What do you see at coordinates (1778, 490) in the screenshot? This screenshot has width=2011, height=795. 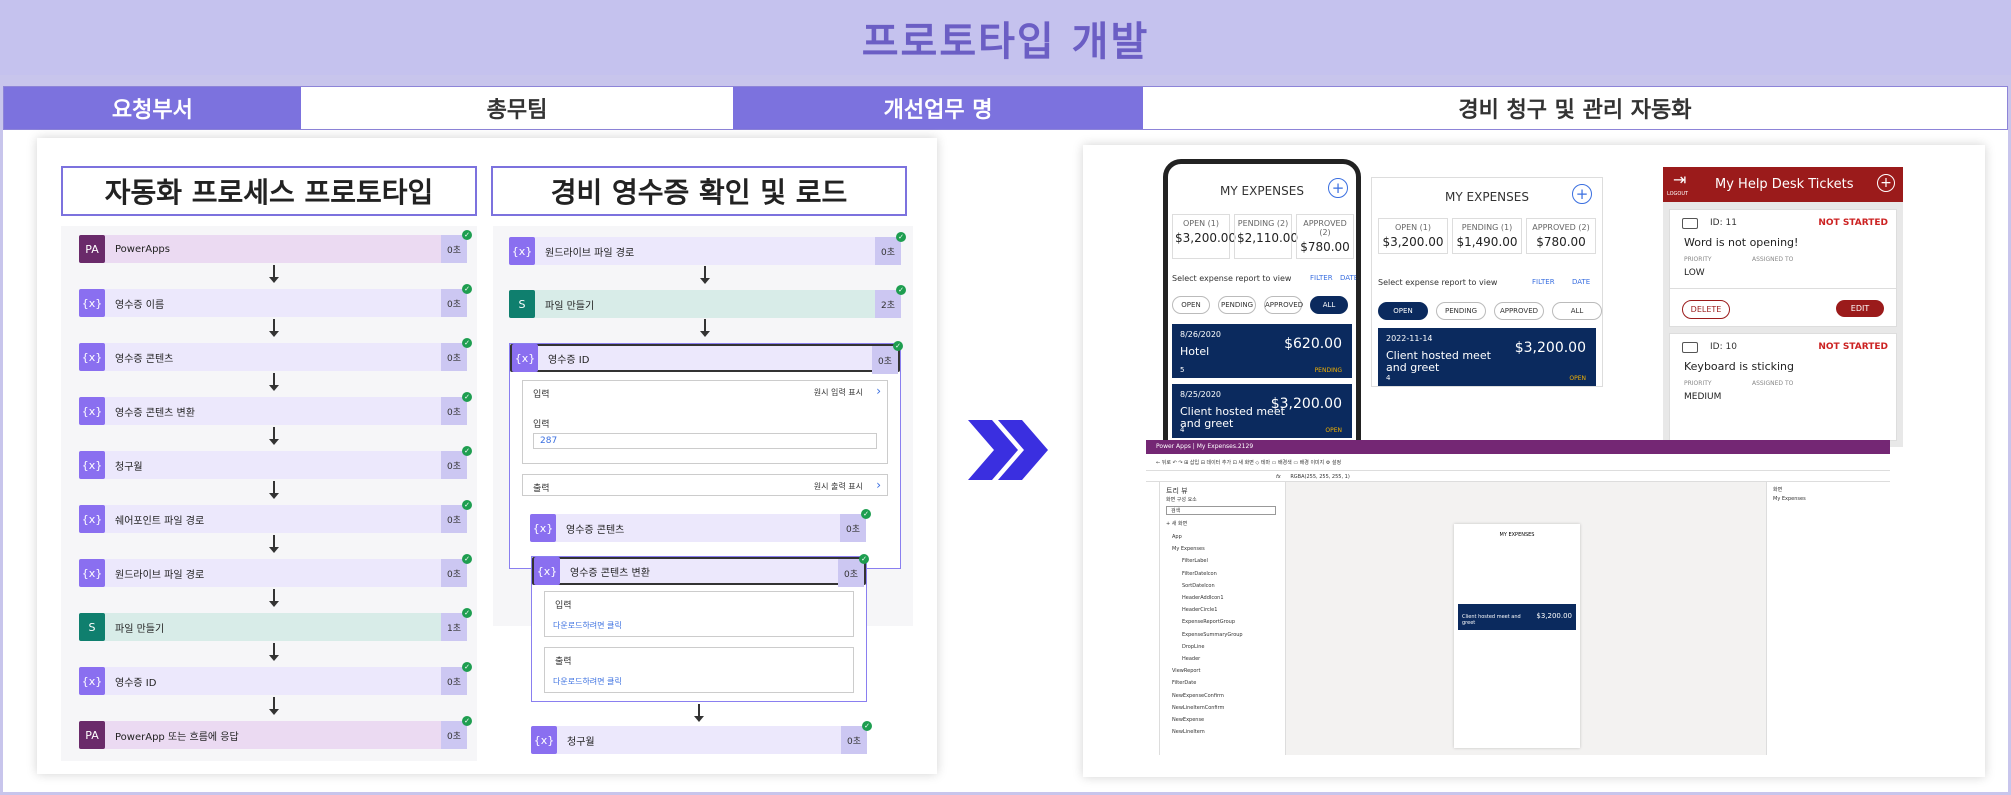 I see `props-title: 화면` at bounding box center [1778, 490].